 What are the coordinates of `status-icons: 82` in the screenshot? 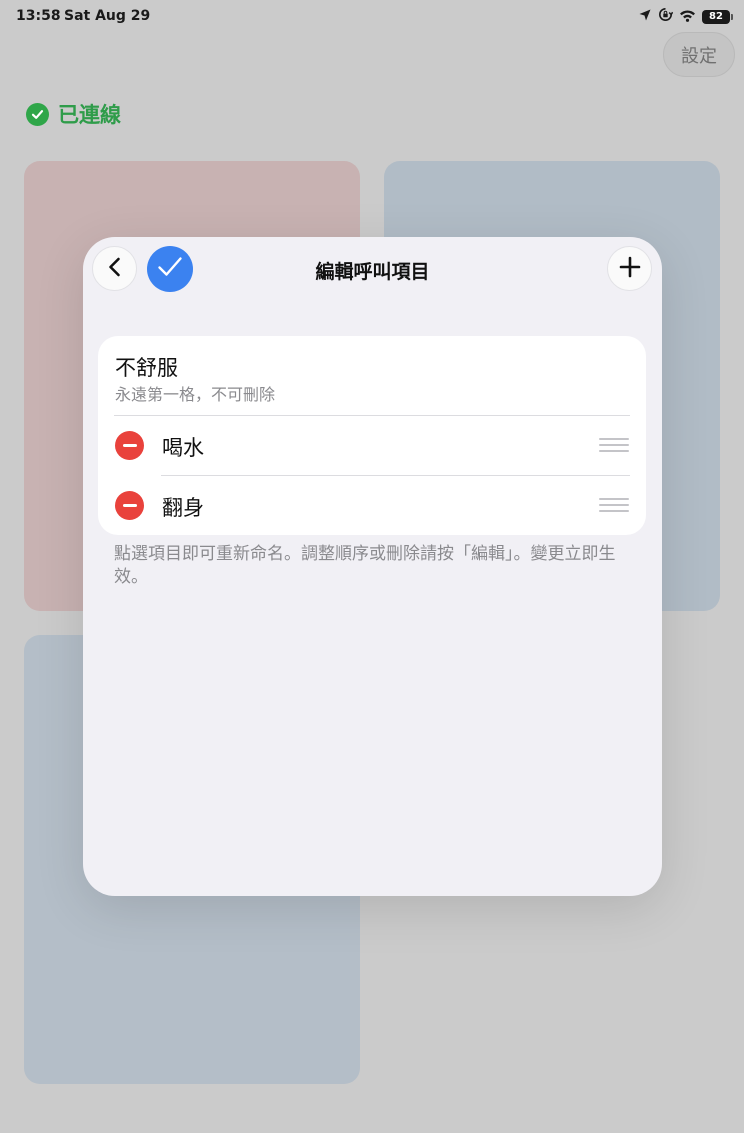 It's located at (685, 16).